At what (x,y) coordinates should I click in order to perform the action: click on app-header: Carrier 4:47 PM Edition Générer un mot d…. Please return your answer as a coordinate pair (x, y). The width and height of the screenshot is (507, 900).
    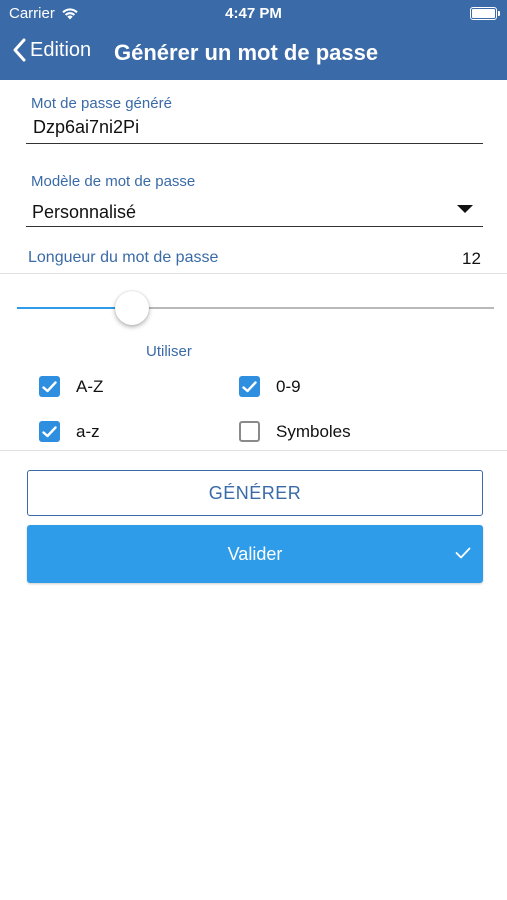
    Looking at the image, I should click on (253, 40).